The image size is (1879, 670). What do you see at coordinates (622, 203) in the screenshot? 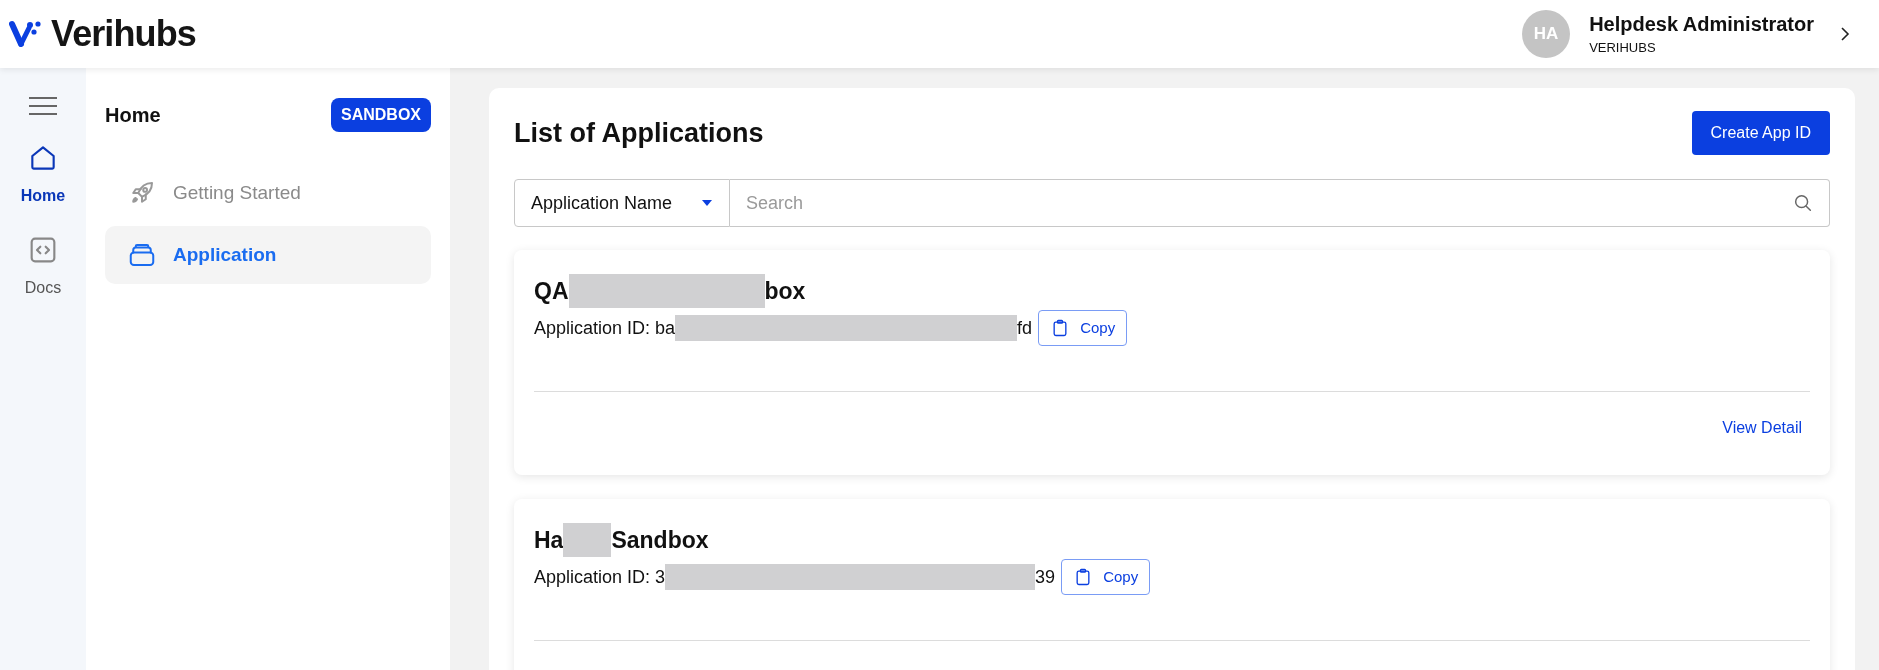
I see `filter-dropdown: Application Name` at bounding box center [622, 203].